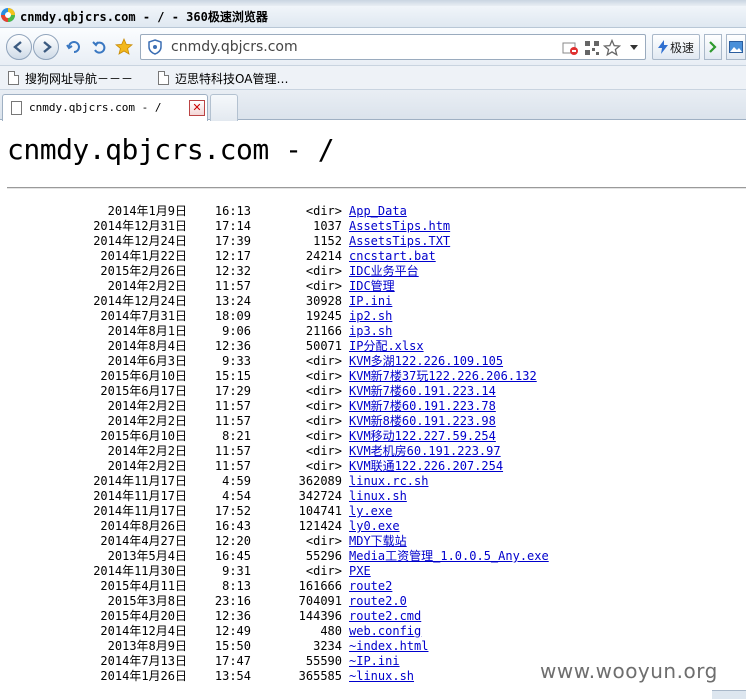 The height and width of the screenshot is (699, 746). Describe the element at coordinates (385, 616) in the screenshot. I see `file-link: route2.cmd` at that location.